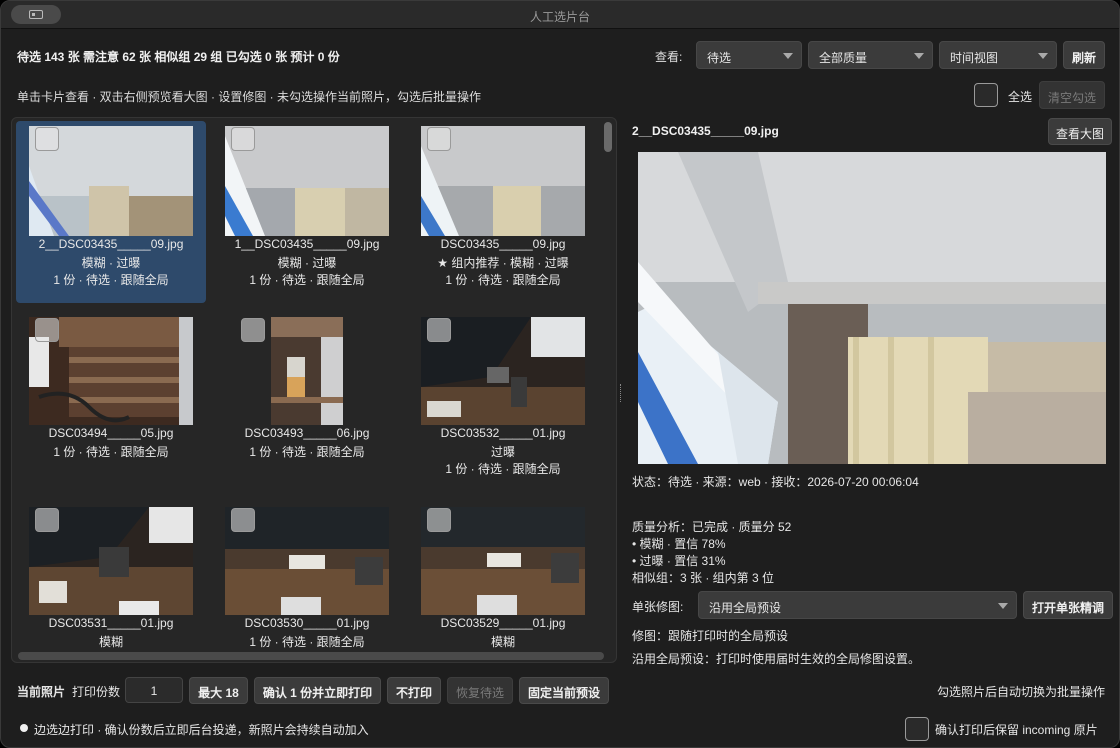  What do you see at coordinates (679, 561) in the screenshot?
I see `overexposed-confidence-line: • 过曝 · 置信 31%` at bounding box center [679, 561].